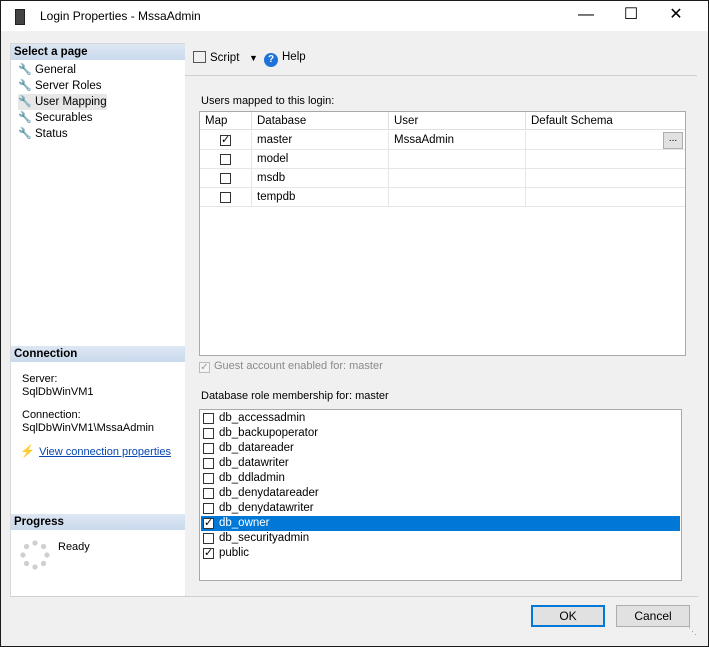 This screenshot has width=709, height=647. What do you see at coordinates (320, 197) in the screenshot?
I see `database-cell: tempdb` at bounding box center [320, 197].